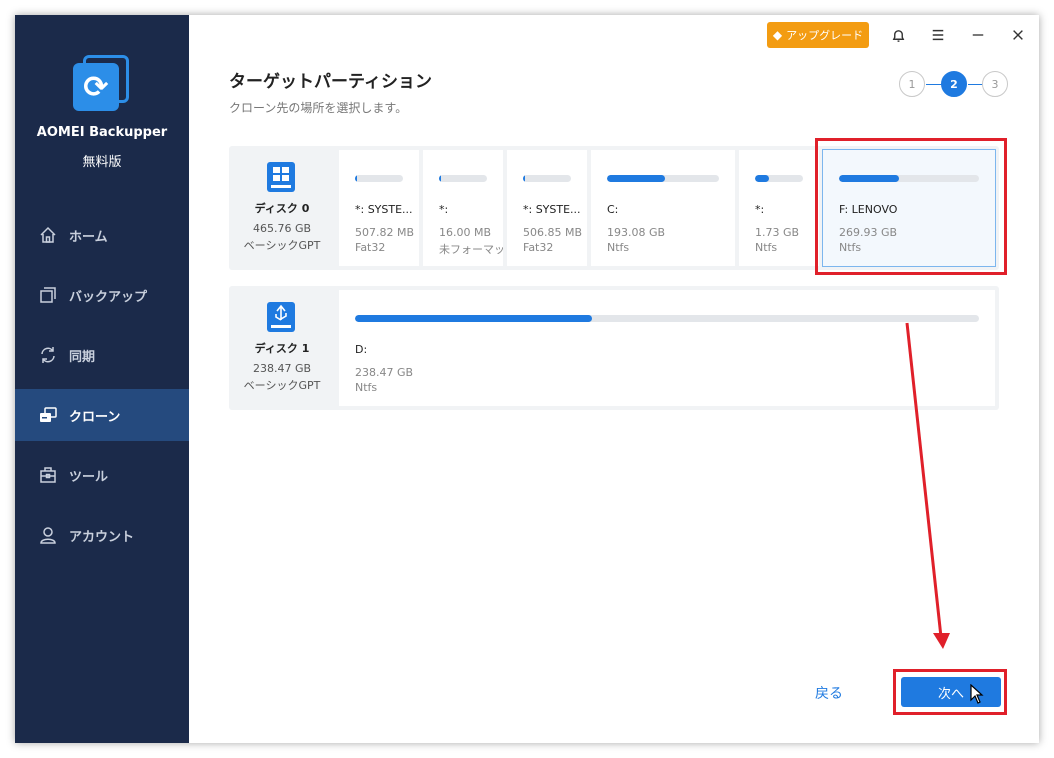 This screenshot has width=1054, height=758. What do you see at coordinates (667, 348) in the screenshot?
I see `partition-card: D: 238.47 GB Ntfs` at bounding box center [667, 348].